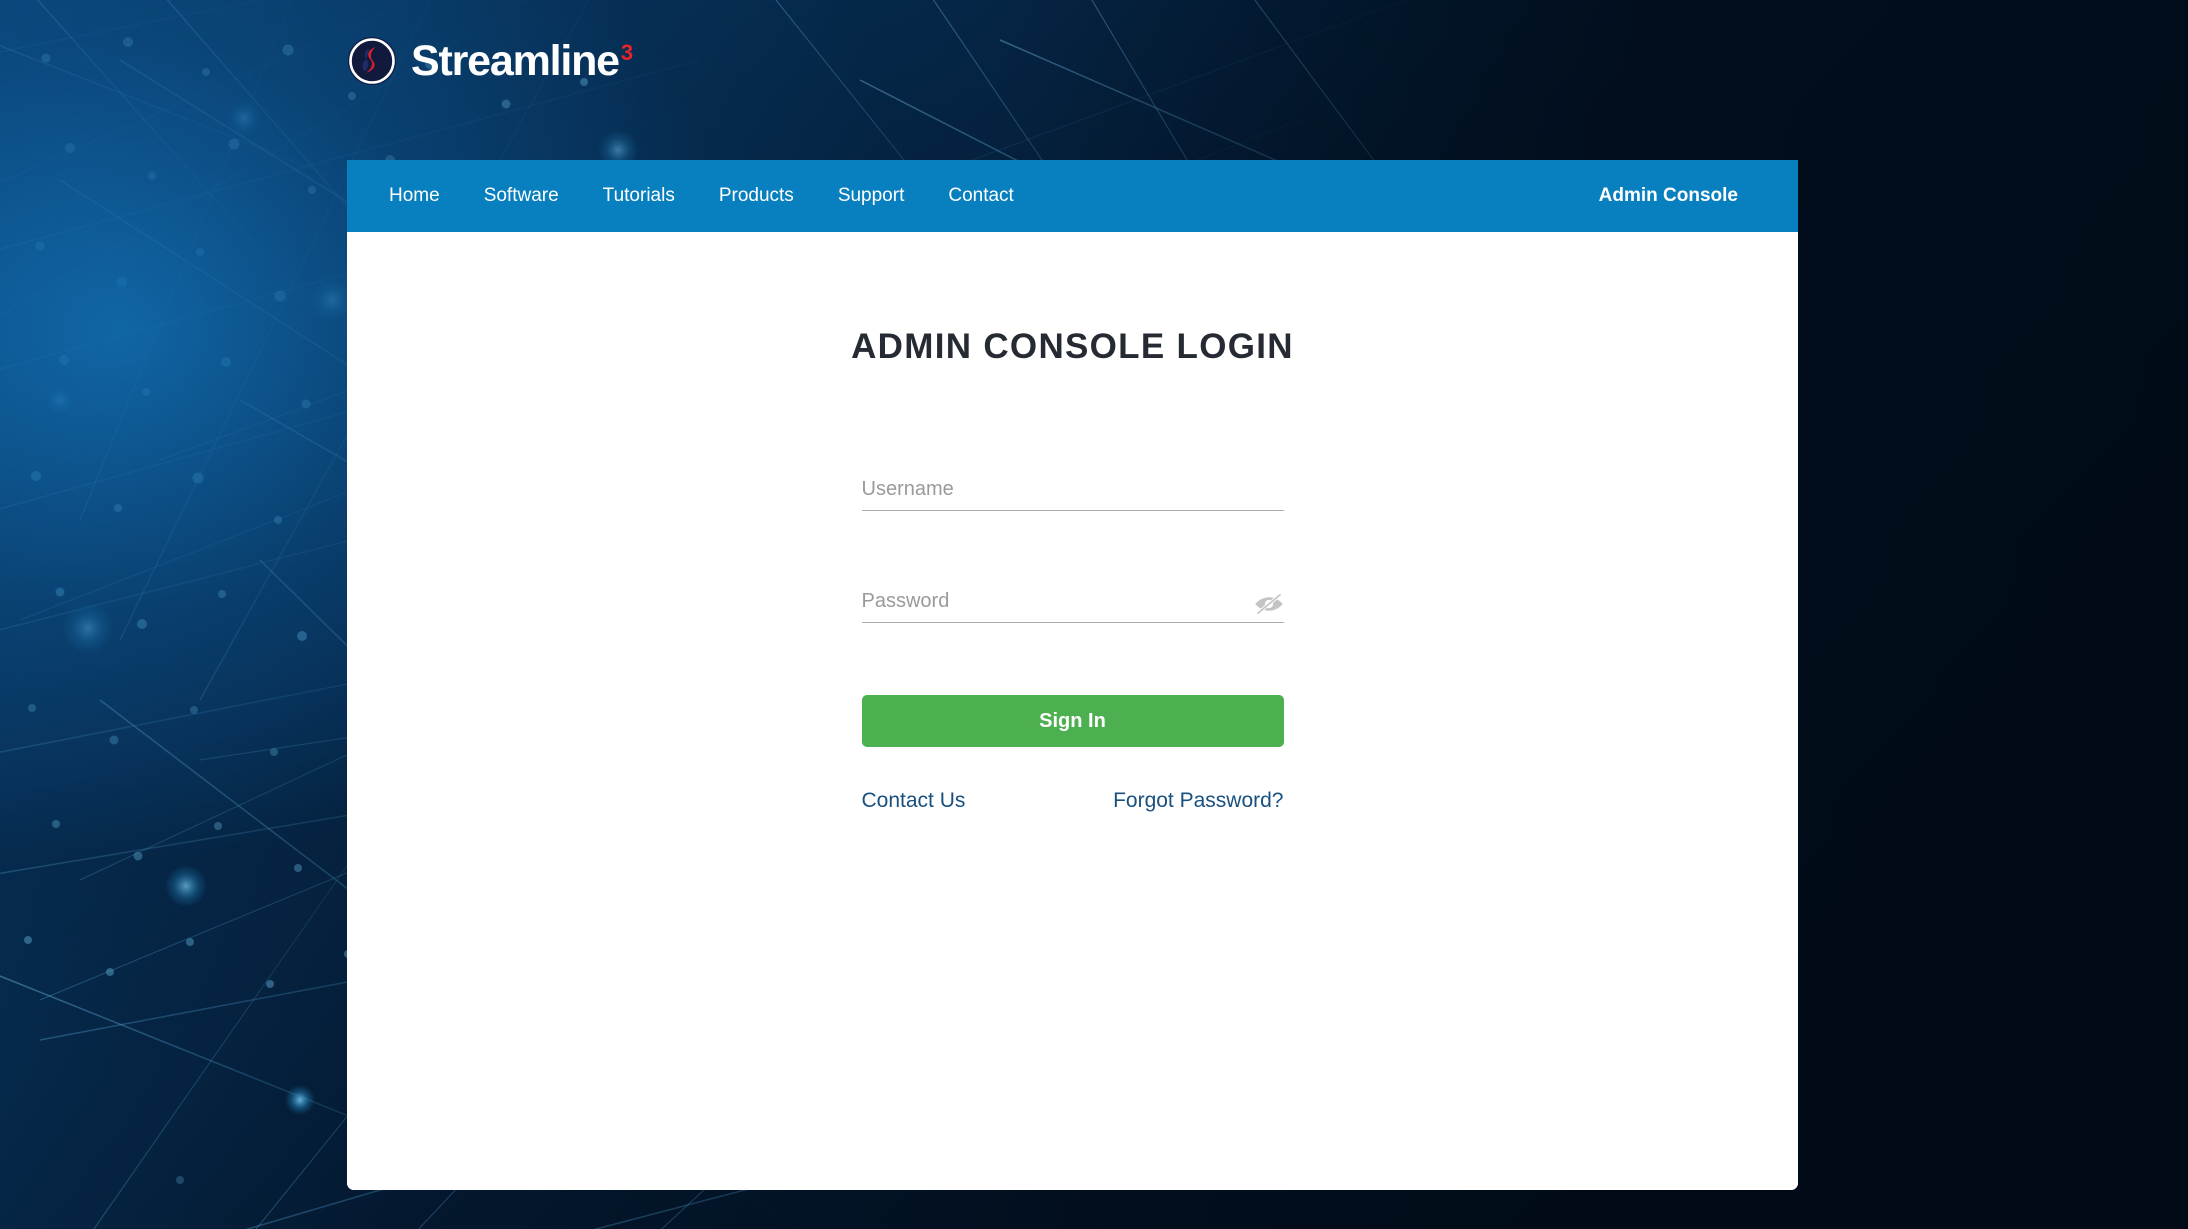 The height and width of the screenshot is (1229, 2188). I want to click on forgot-password-link: Forgot Password?, so click(1198, 801).